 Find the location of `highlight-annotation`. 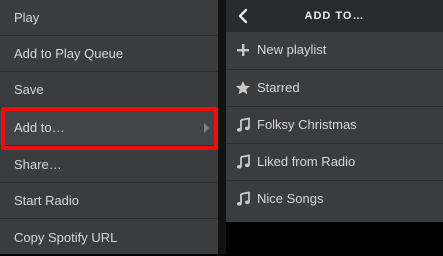

highlight-annotation is located at coordinates (109, 128).